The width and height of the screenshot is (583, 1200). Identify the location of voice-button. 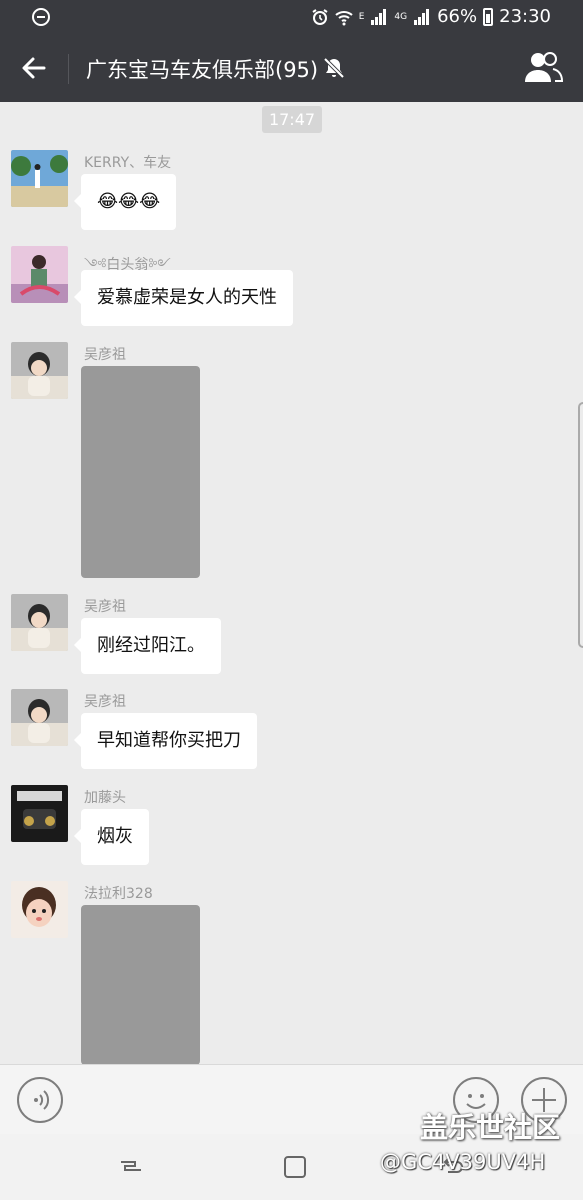
(40, 1100).